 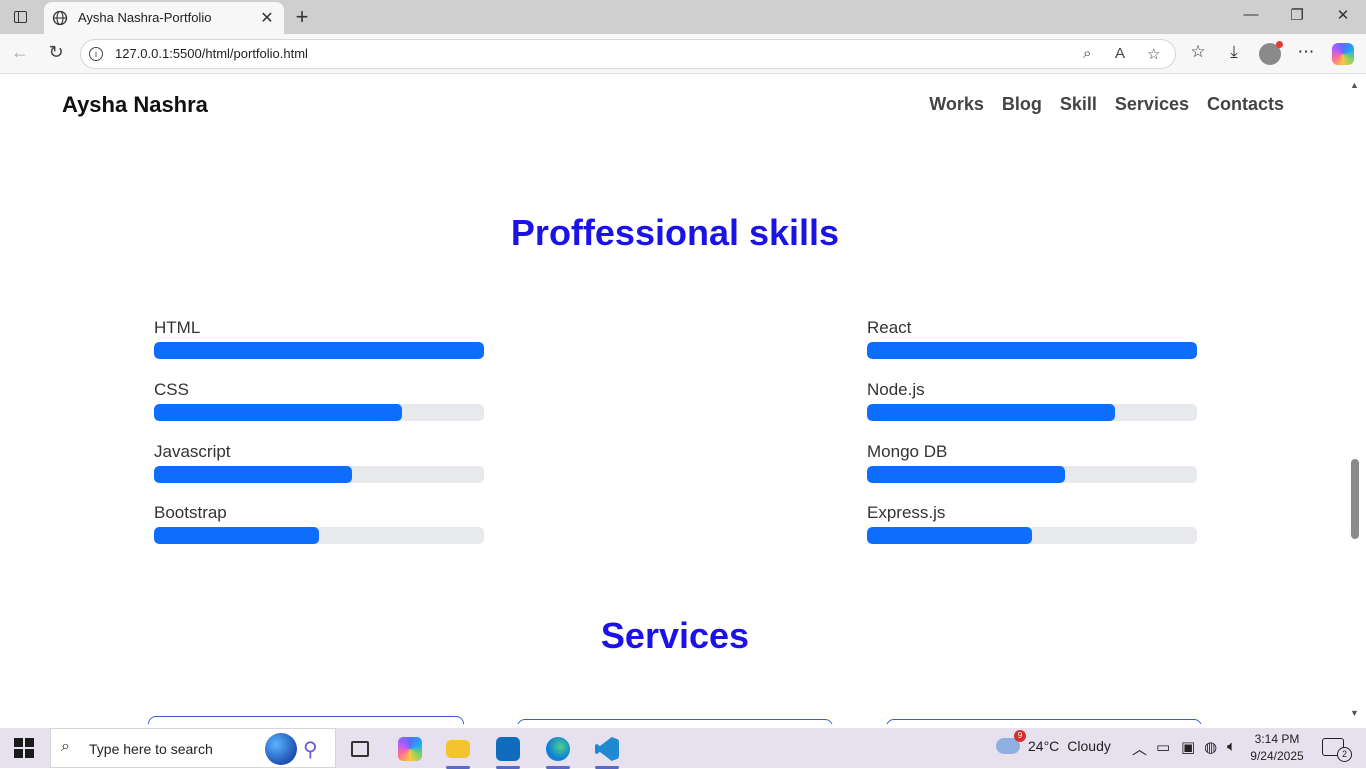 I want to click on notification-center-icon: 2, so click(x=1337, y=750).